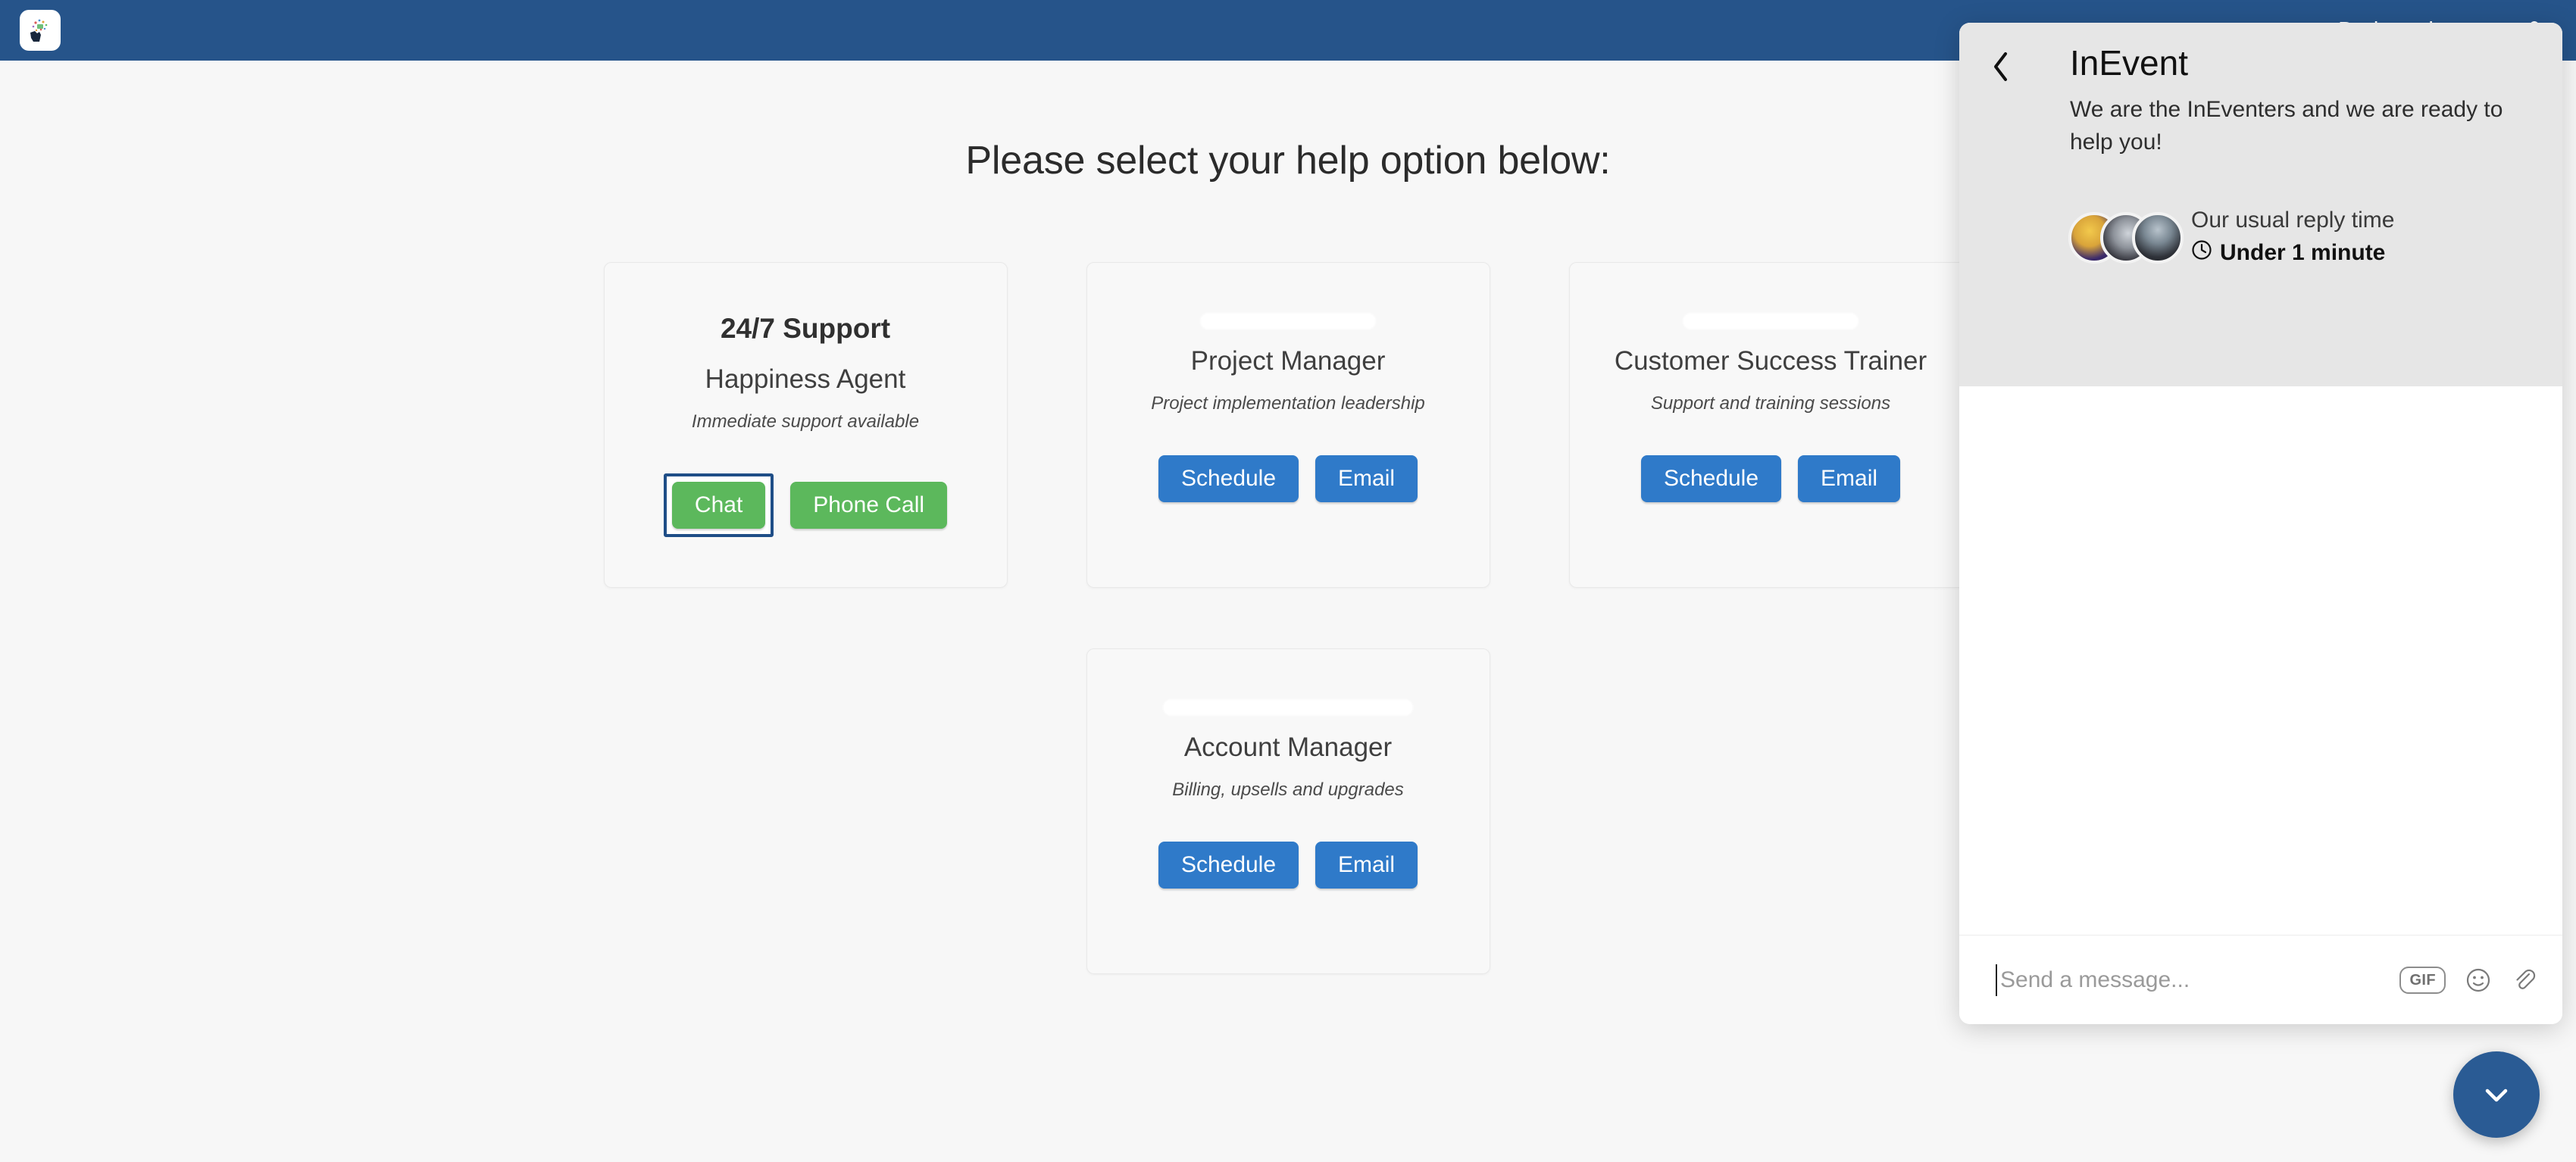 This screenshot has width=2576, height=1162. Describe the element at coordinates (2478, 980) in the screenshot. I see `emoji-icon` at that location.